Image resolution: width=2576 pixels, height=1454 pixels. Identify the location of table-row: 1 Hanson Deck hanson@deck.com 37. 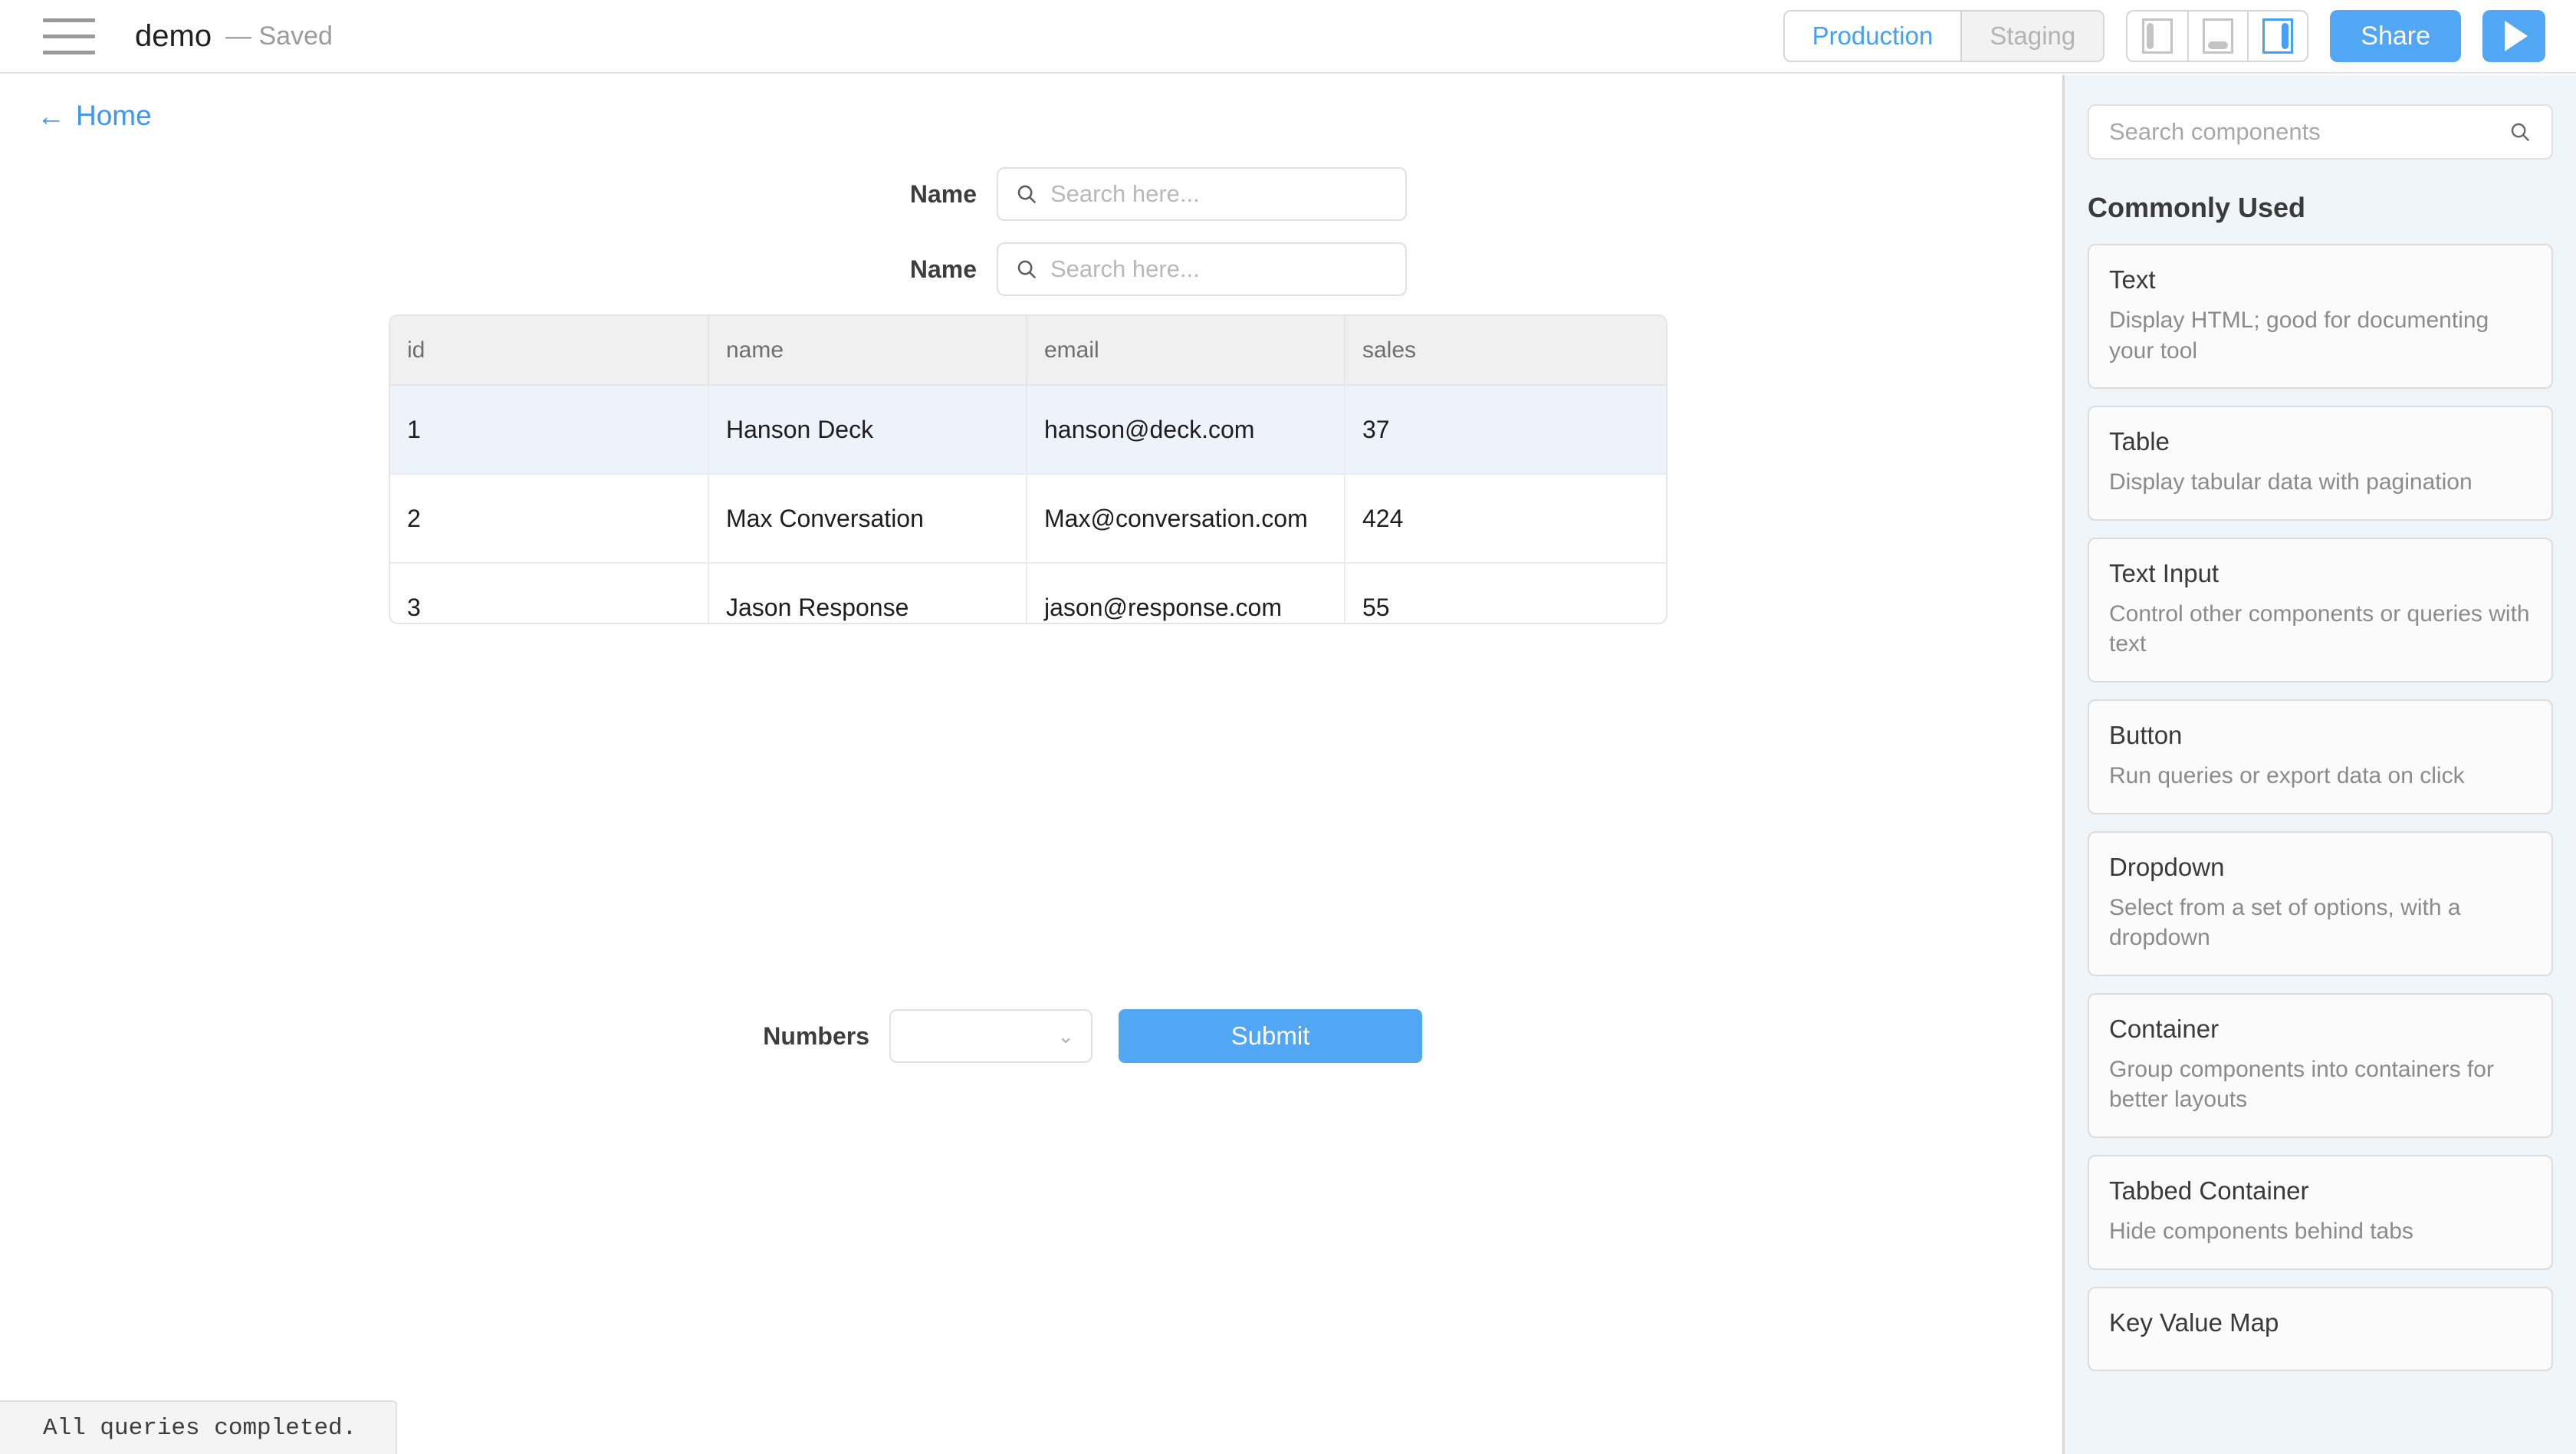
(1028, 430).